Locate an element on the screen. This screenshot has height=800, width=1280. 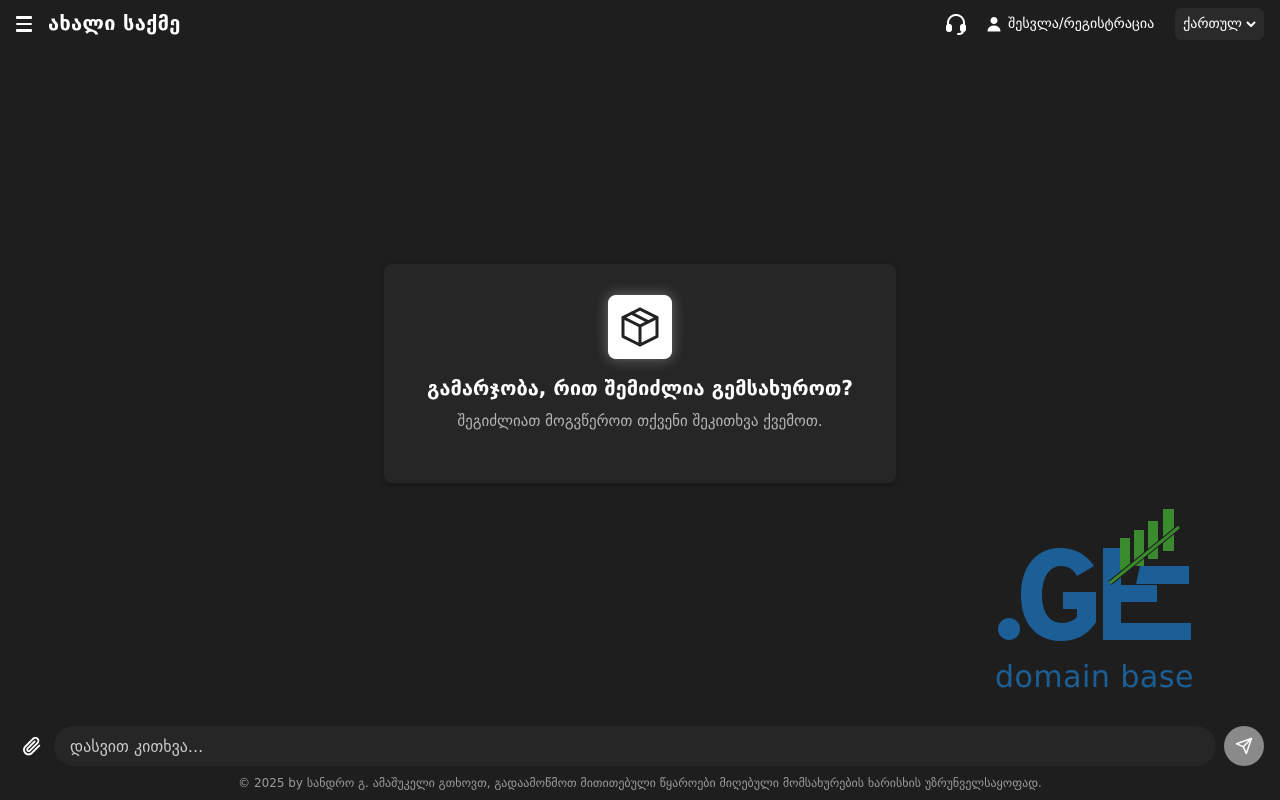
paperclip-icon is located at coordinates (32, 746).